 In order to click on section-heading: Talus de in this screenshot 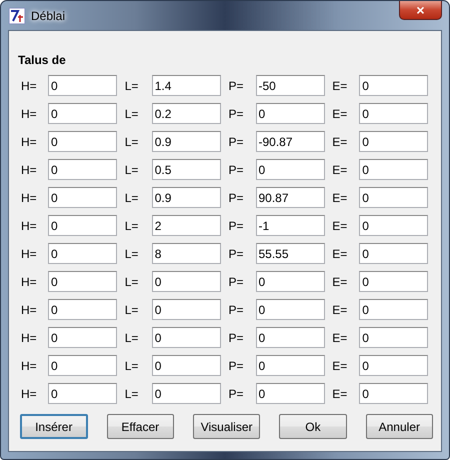, I will do `click(42, 60)`.